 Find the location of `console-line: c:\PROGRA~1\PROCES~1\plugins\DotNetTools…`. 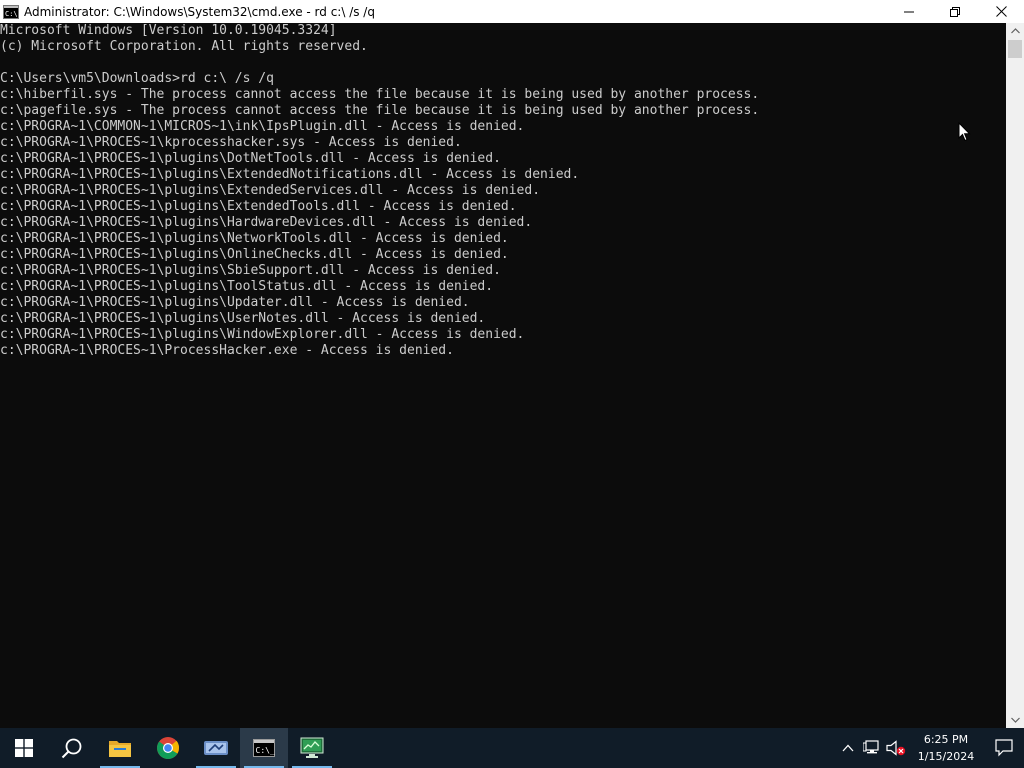

console-line: c:\PROGRA~1\PROCES~1\plugins\DotNetTools… is located at coordinates (250, 158).